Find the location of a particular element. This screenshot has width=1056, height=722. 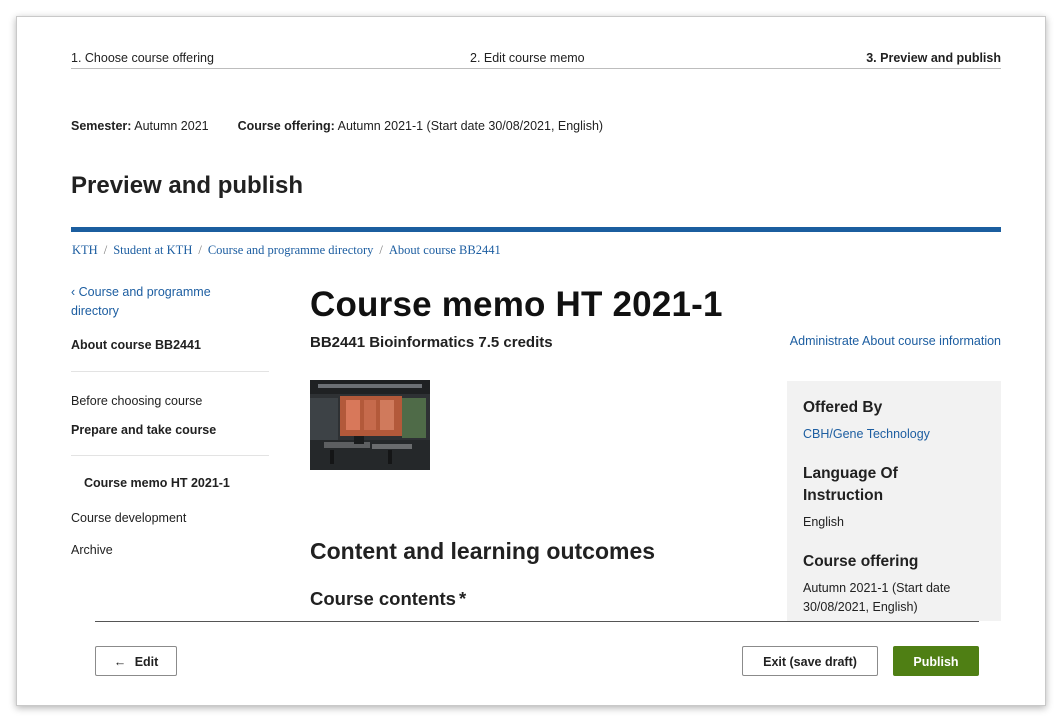

course-image is located at coordinates (370, 425).